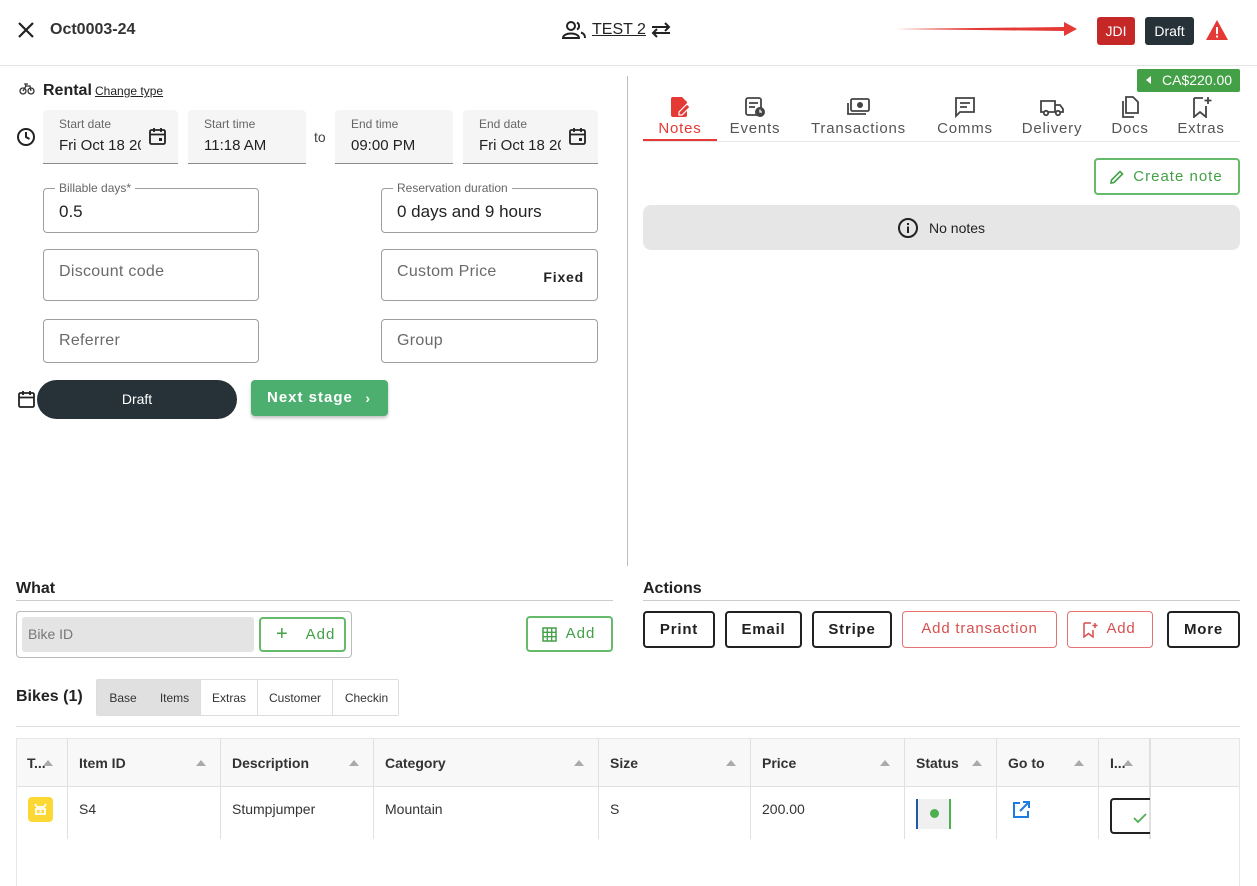 The width and height of the screenshot is (1257, 886). I want to click on delivery-icon, so click(1052, 108).